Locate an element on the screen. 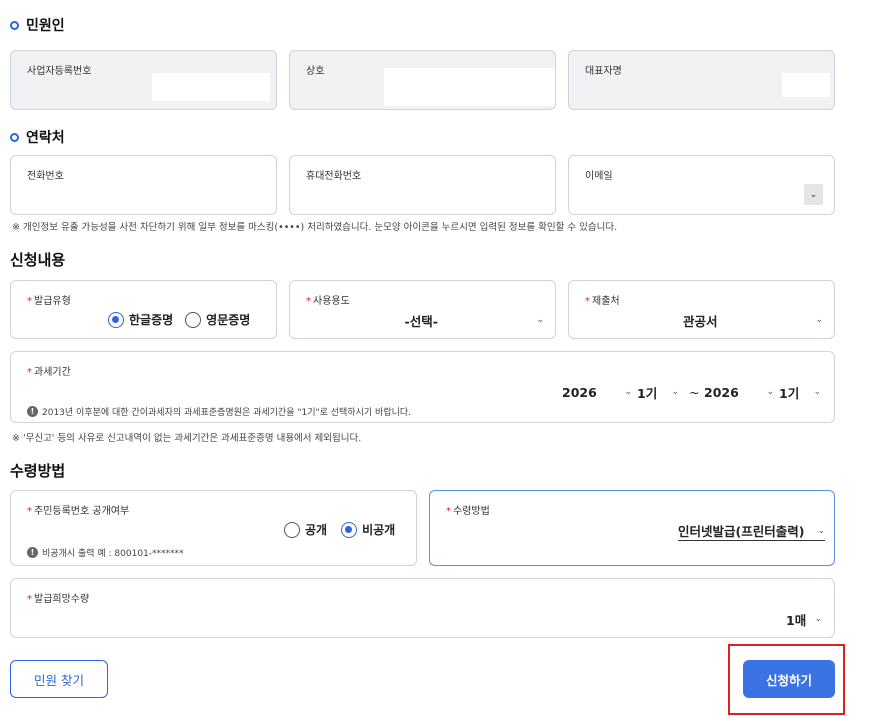  email-domain-dropdown: ⌄ is located at coordinates (813, 194).